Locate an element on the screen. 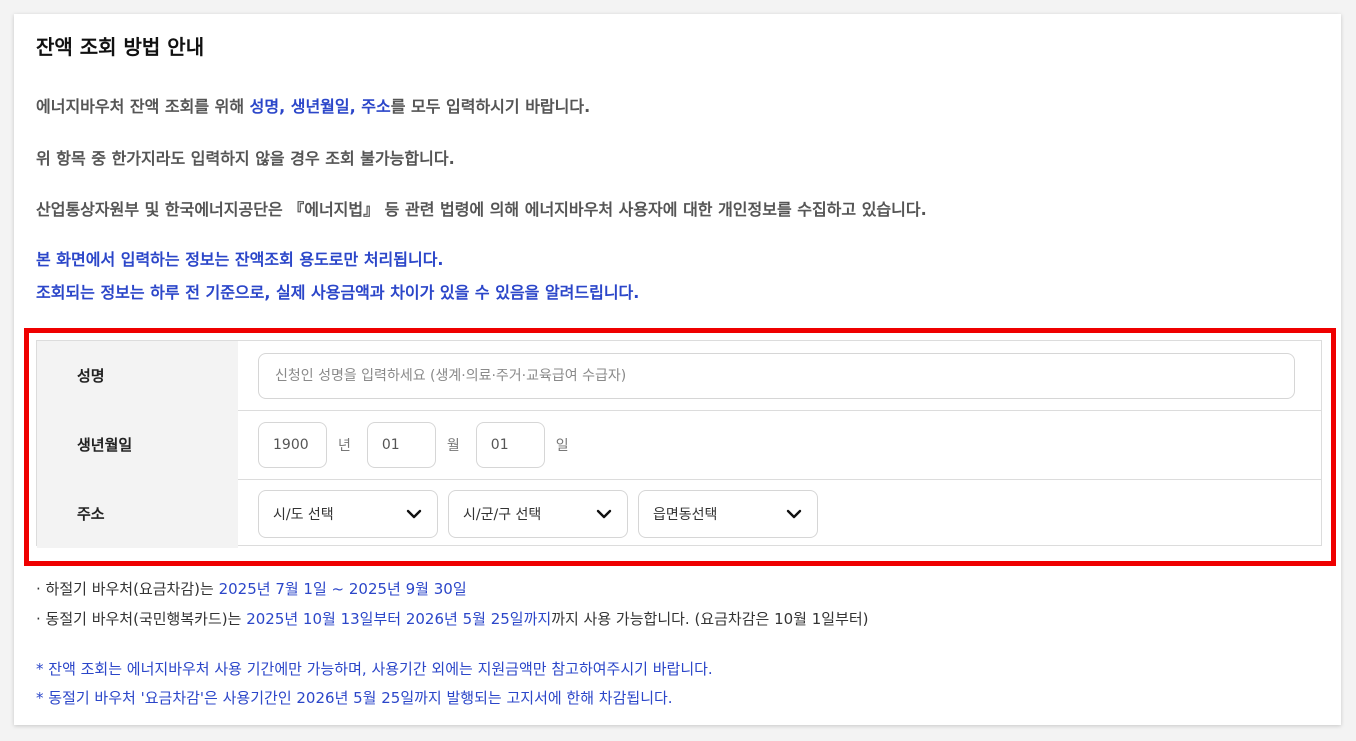 Image resolution: width=1356 pixels, height=741 pixels. birth-day-input is located at coordinates (510, 444).